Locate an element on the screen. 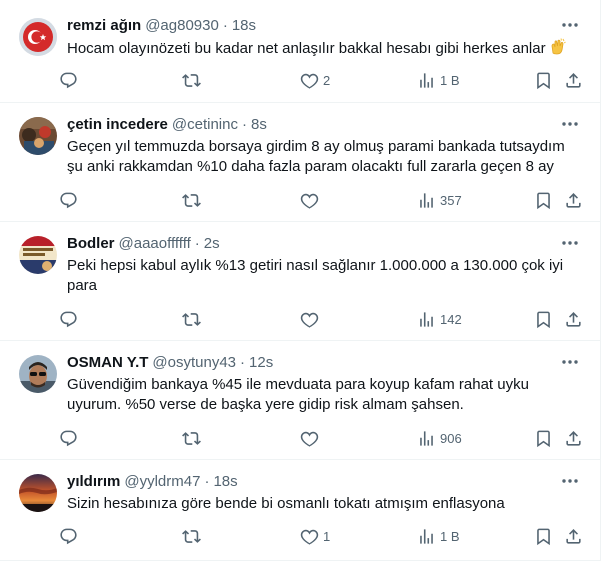  user-handle: @yyldrm47 is located at coordinates (162, 481).